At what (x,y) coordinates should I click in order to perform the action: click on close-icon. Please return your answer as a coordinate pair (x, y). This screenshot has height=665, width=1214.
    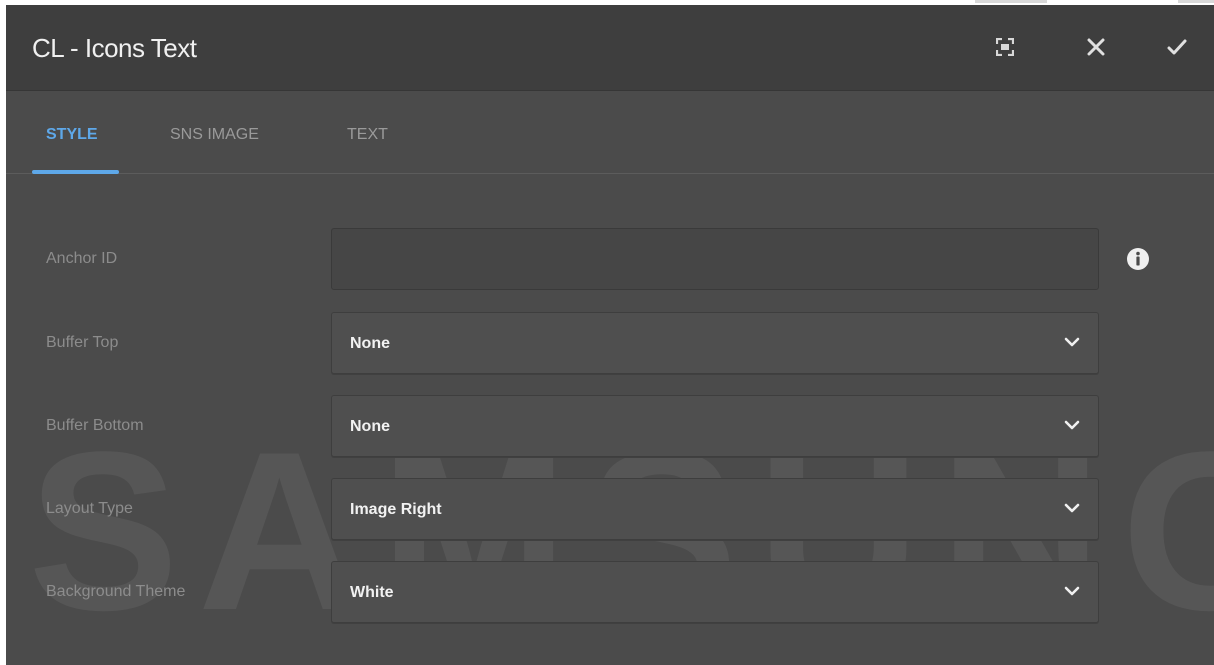
    Looking at the image, I should click on (1096, 47).